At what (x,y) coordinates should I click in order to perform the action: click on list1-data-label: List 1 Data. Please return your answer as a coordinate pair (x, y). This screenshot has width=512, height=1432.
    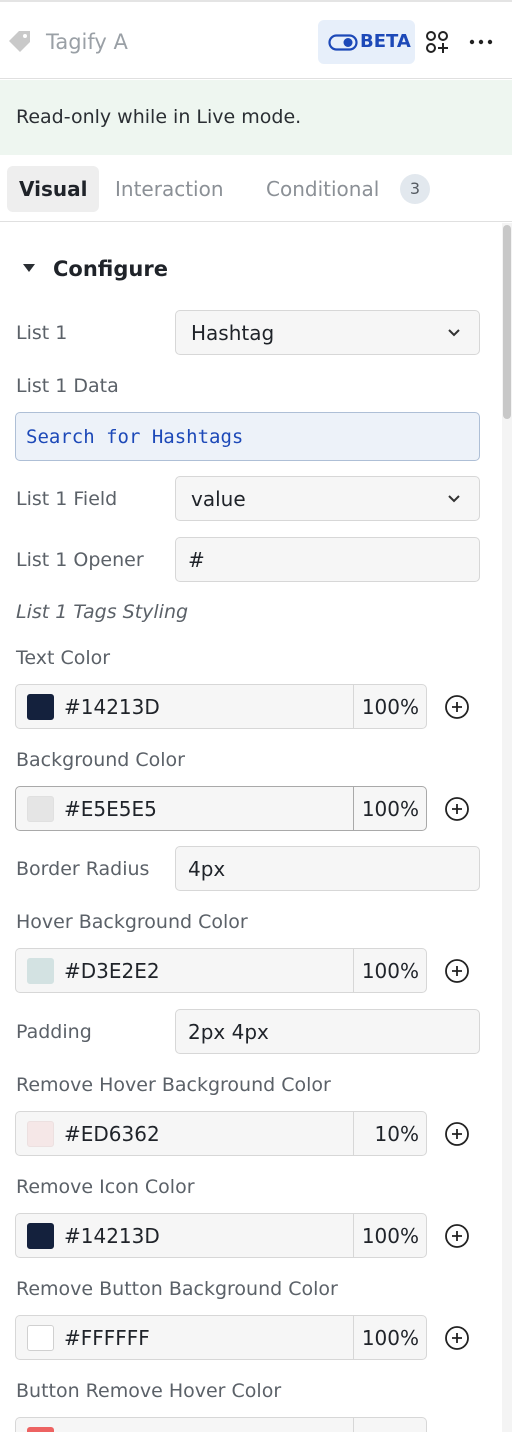
    Looking at the image, I should click on (67, 386).